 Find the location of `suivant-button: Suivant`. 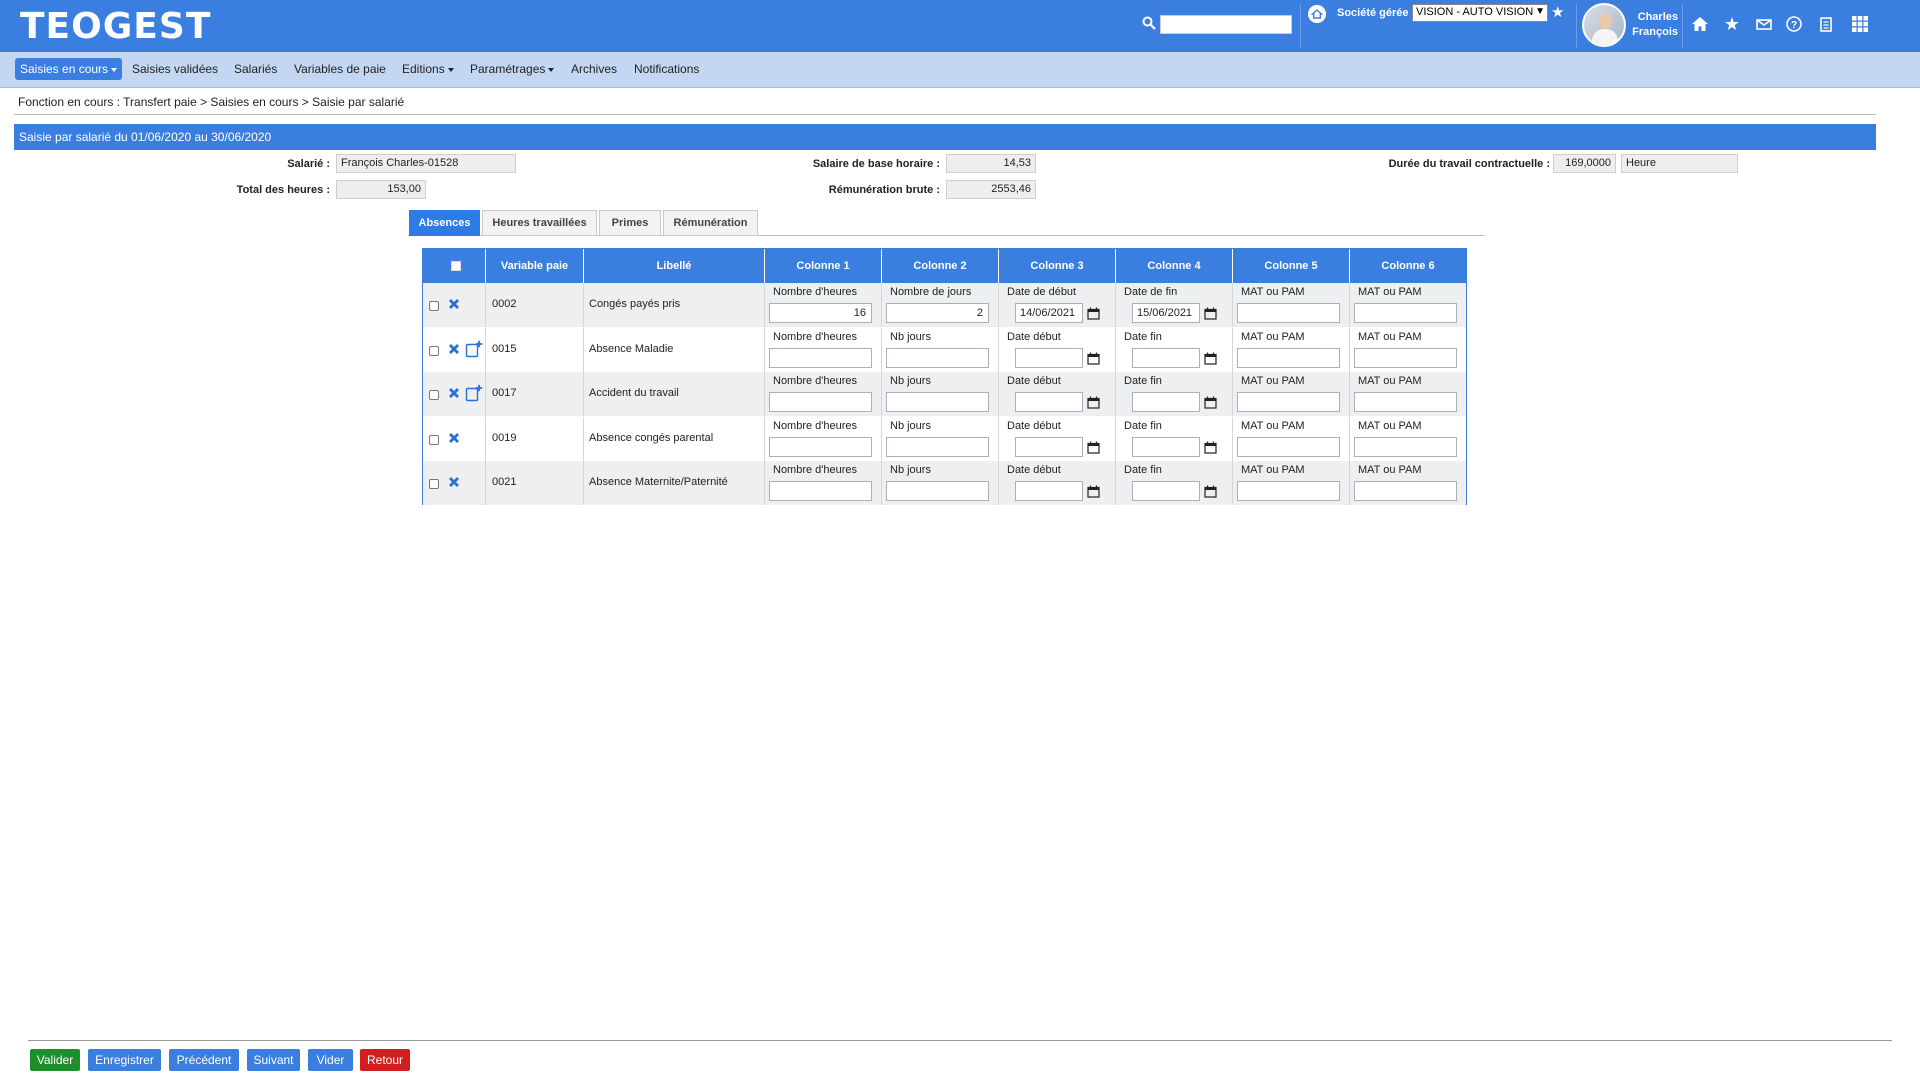

suivant-button: Suivant is located at coordinates (273, 1060).